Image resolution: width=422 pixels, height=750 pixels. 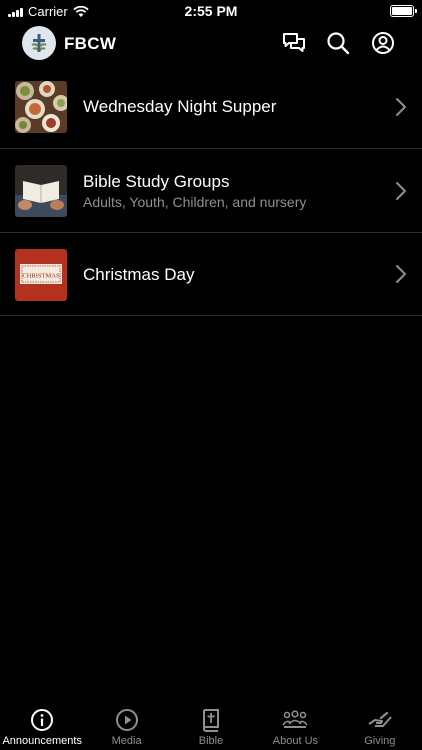 I want to click on tab-label: Bible, so click(x=211, y=741).